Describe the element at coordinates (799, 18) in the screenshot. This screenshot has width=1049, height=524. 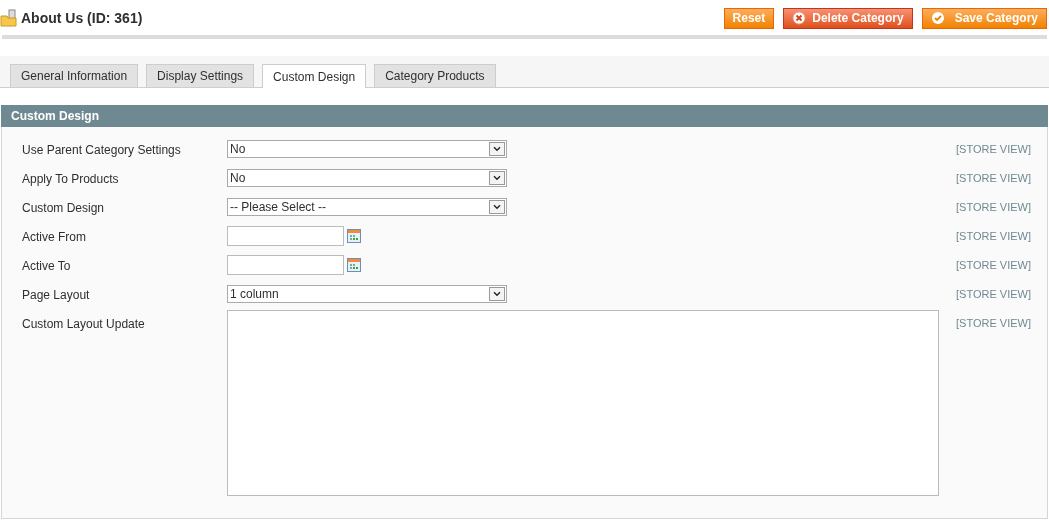
I see `close-icon` at that location.